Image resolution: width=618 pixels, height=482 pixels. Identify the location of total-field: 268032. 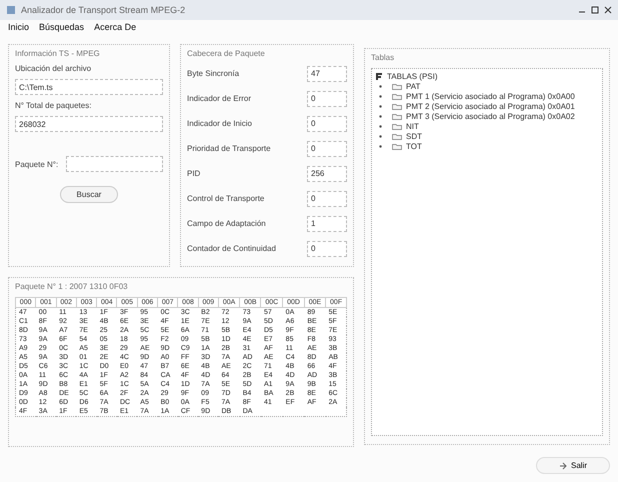
(89, 124).